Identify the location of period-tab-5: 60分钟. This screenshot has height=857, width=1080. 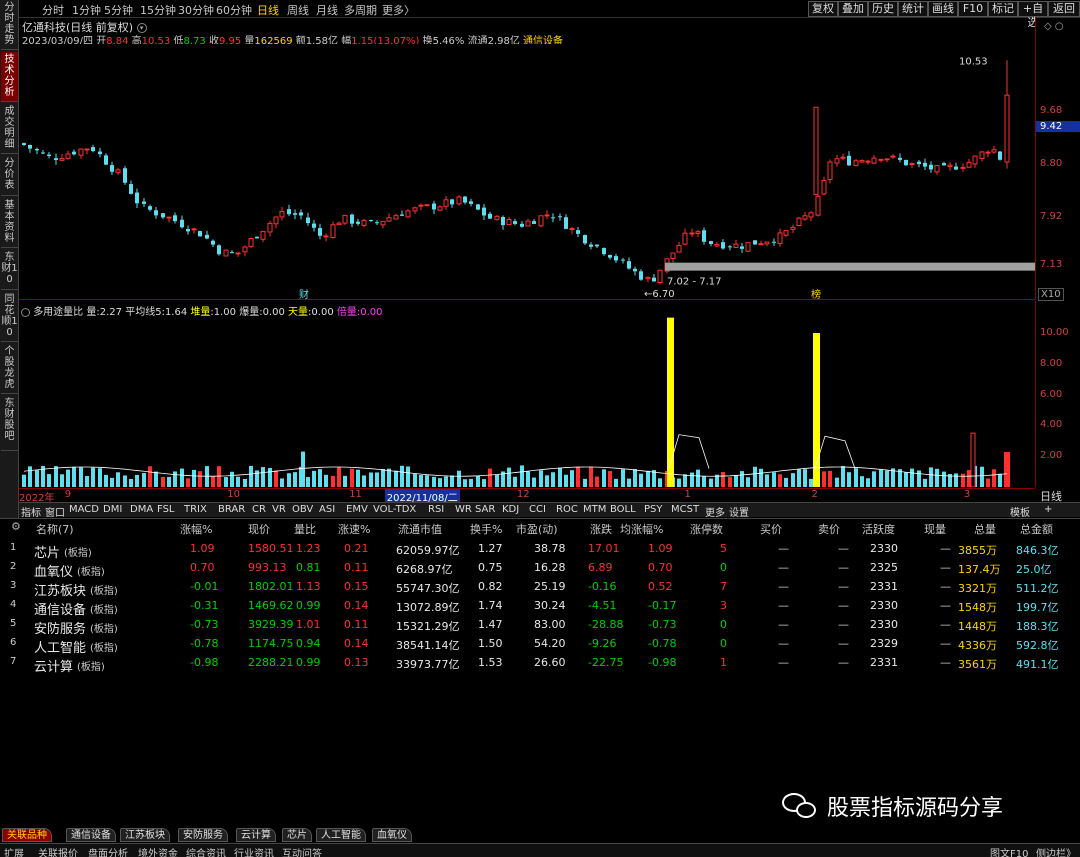
(234, 10).